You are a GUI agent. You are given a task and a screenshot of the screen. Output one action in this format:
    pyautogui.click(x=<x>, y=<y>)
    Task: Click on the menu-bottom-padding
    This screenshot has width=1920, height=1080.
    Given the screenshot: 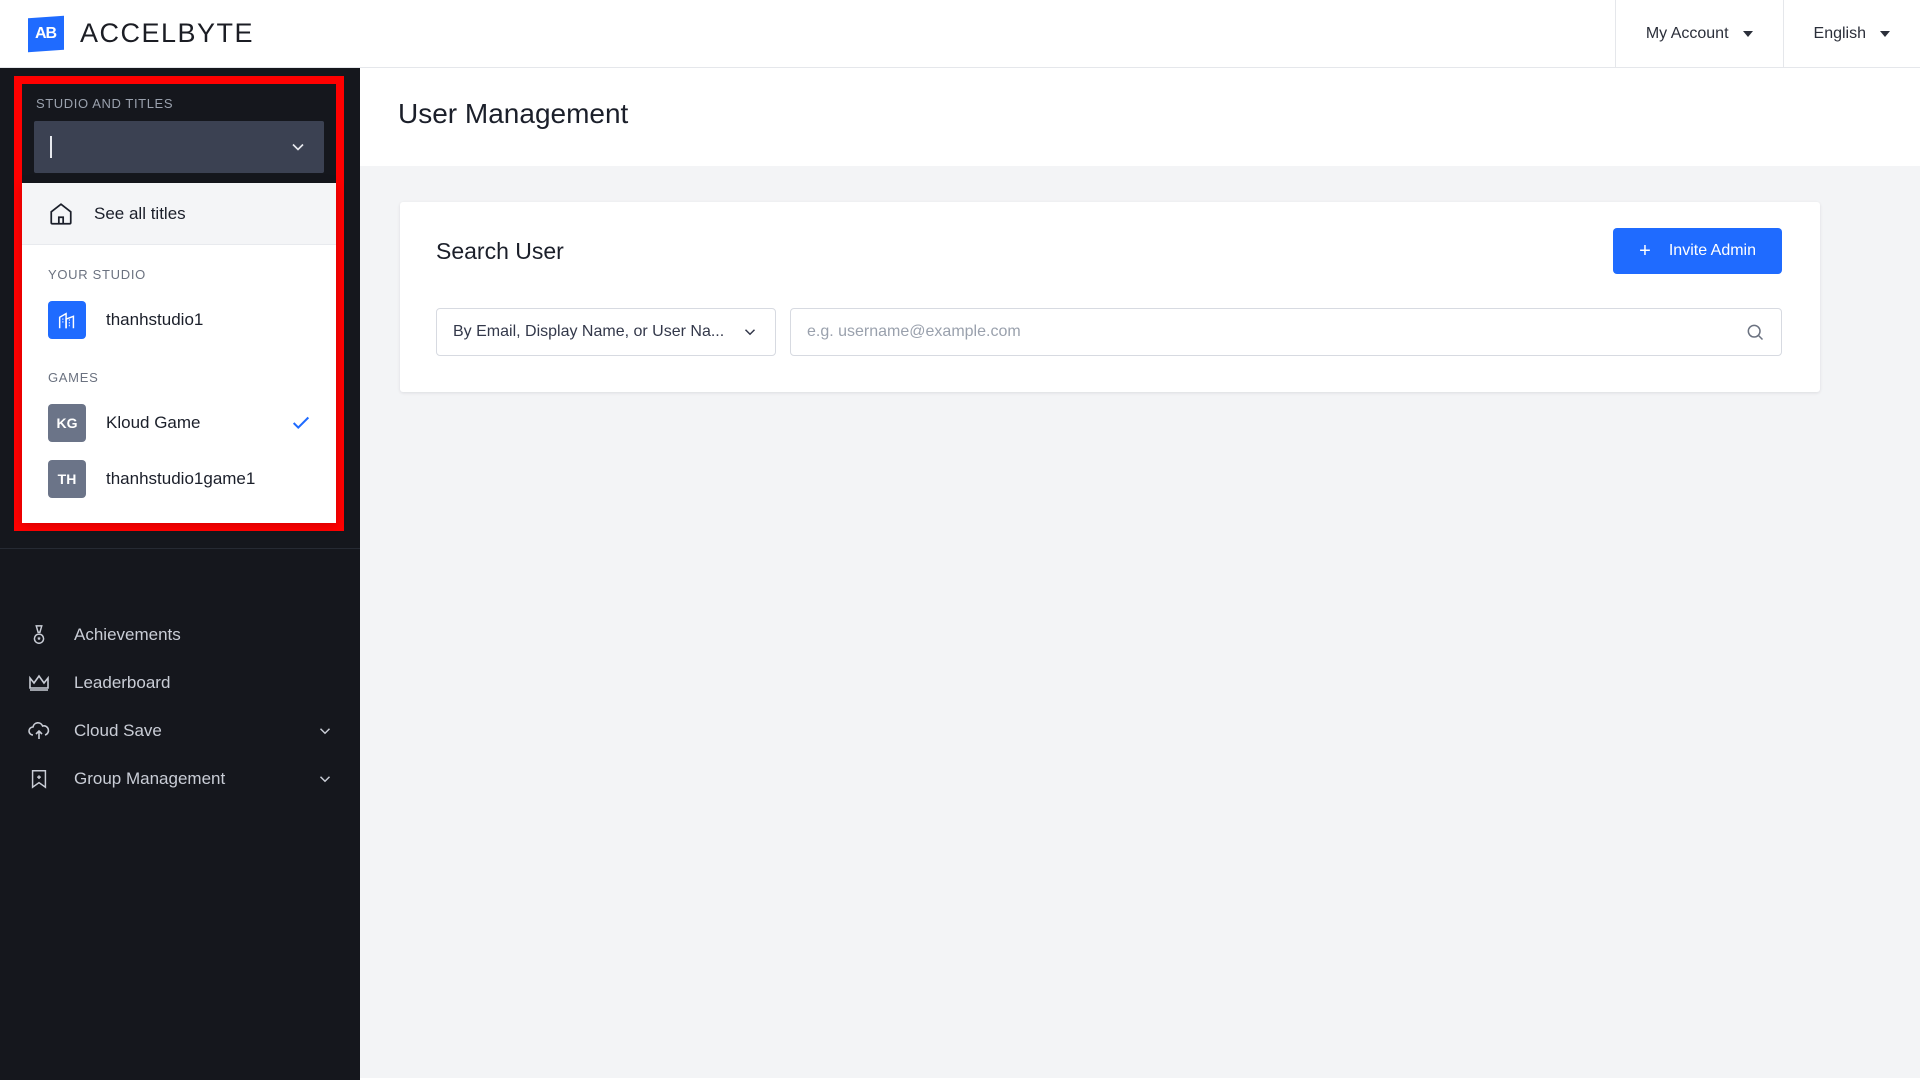 What is the action you would take?
    pyautogui.click(x=179, y=515)
    